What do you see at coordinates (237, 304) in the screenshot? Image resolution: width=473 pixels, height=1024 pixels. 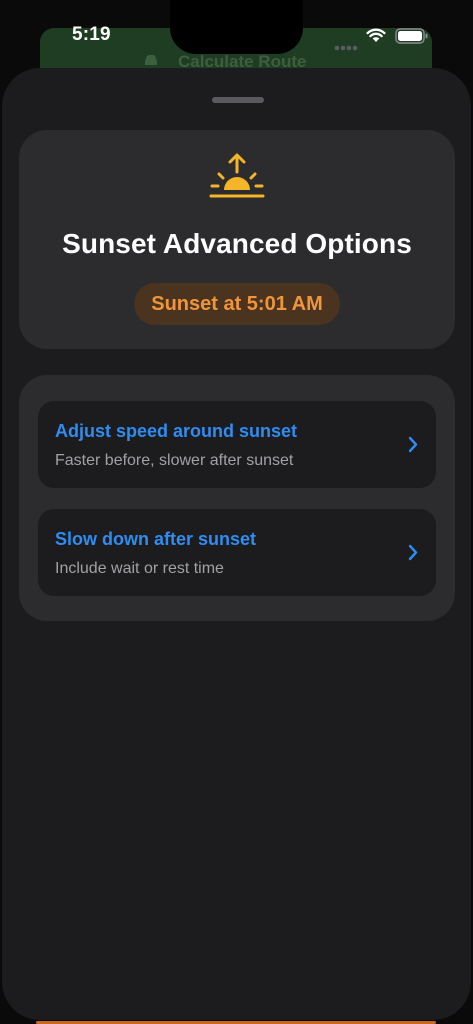 I see `sunset-time-badge: Sunset at 5:01 AM` at bounding box center [237, 304].